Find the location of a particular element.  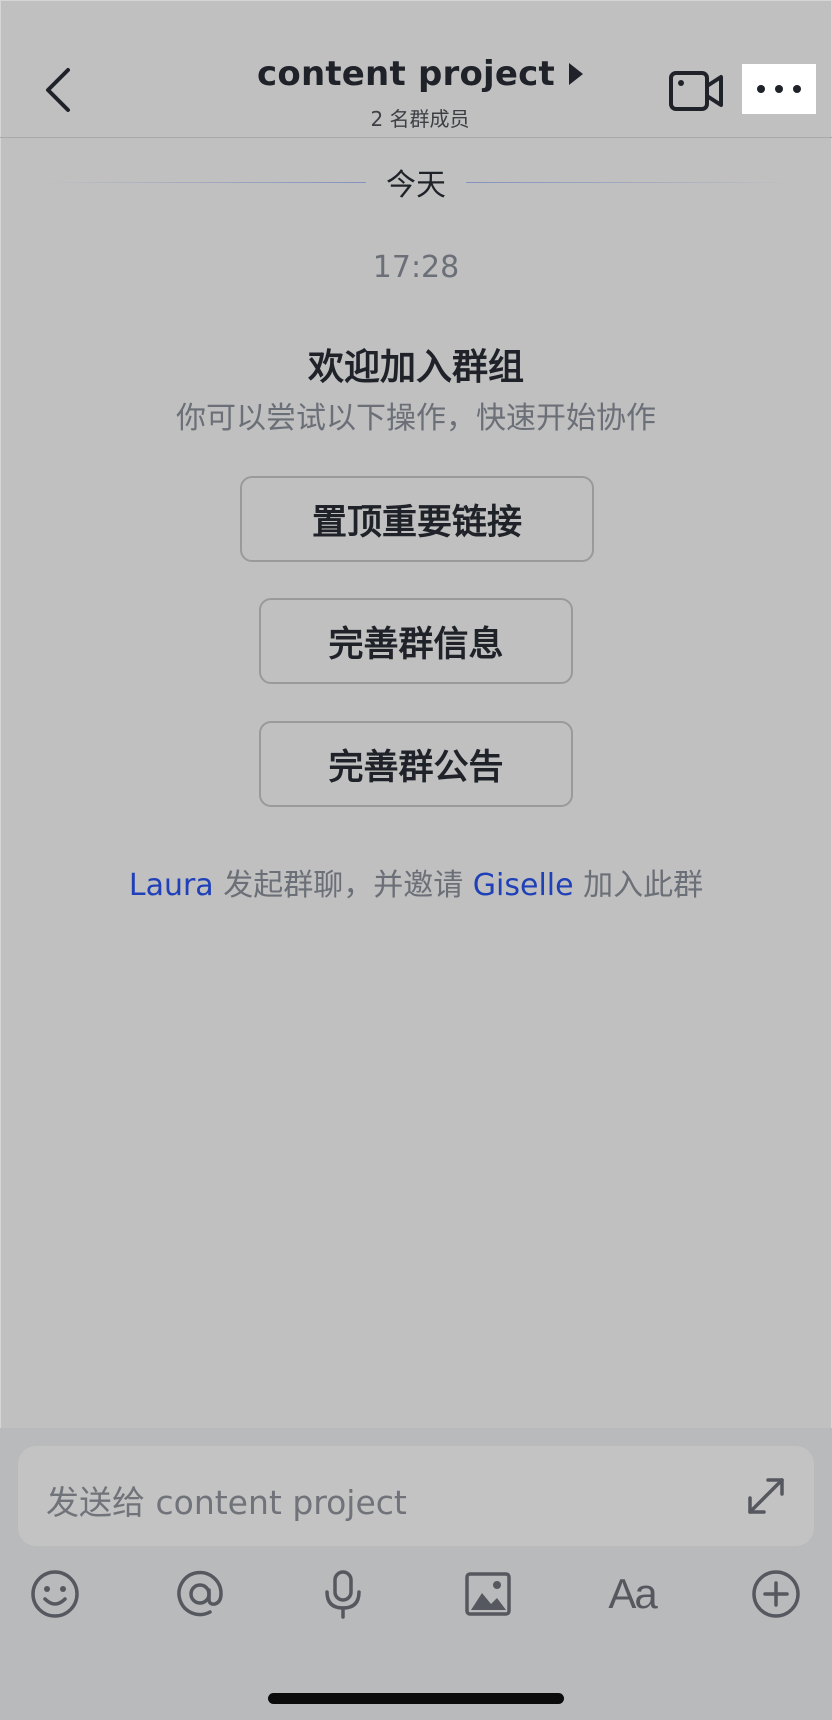

expand-icon is located at coordinates (766, 1496).